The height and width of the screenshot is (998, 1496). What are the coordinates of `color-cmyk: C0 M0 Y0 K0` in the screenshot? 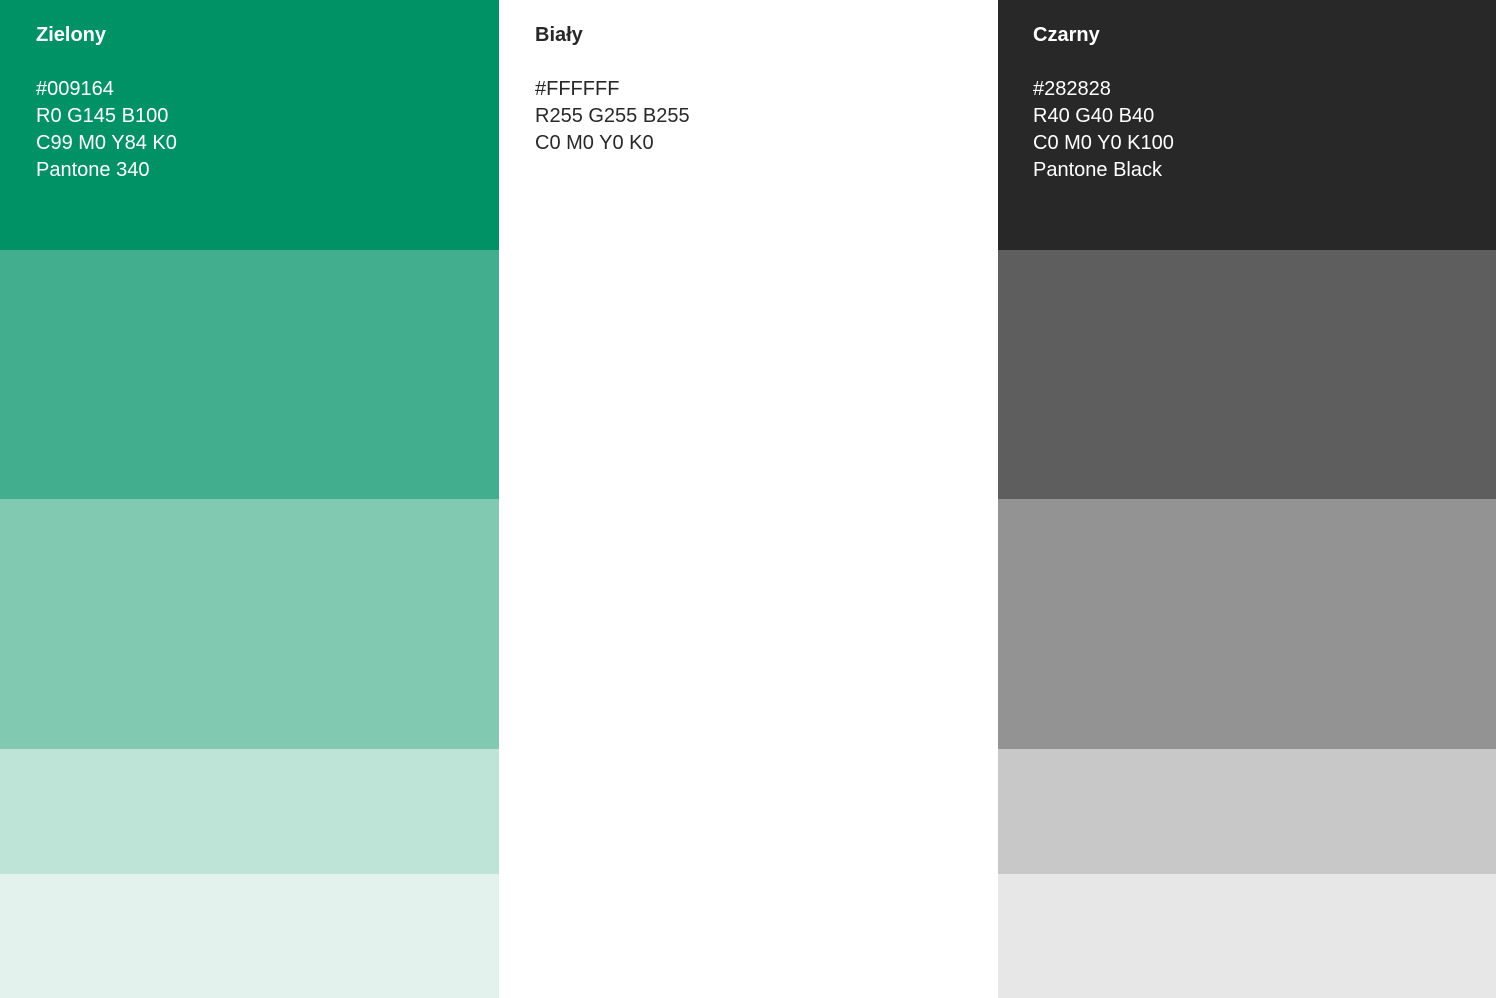 It's located at (594, 143).